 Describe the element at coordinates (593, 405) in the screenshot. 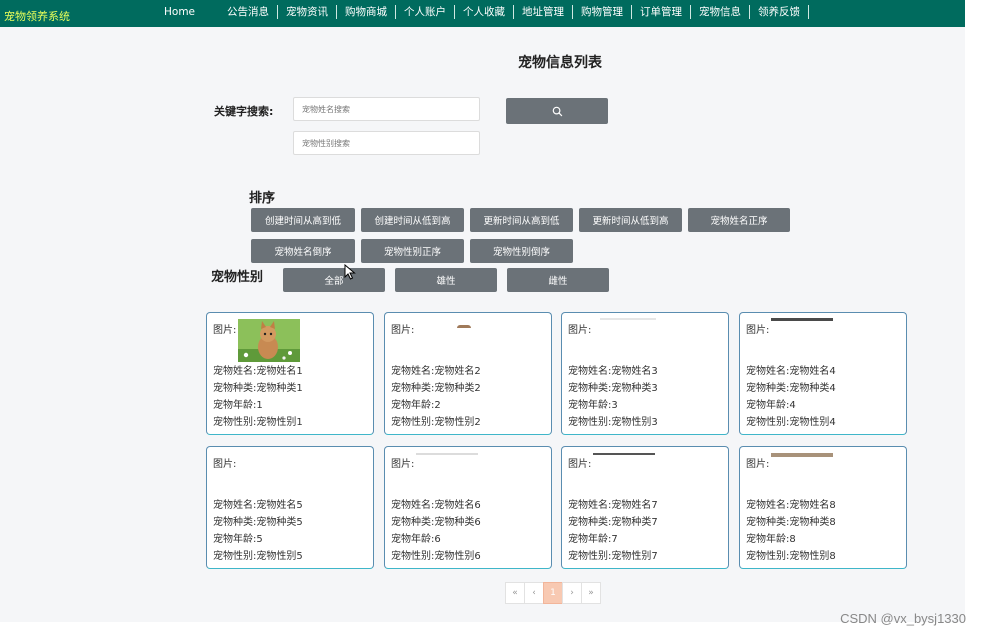

I see `pet-age: 宠物年龄:3` at that location.